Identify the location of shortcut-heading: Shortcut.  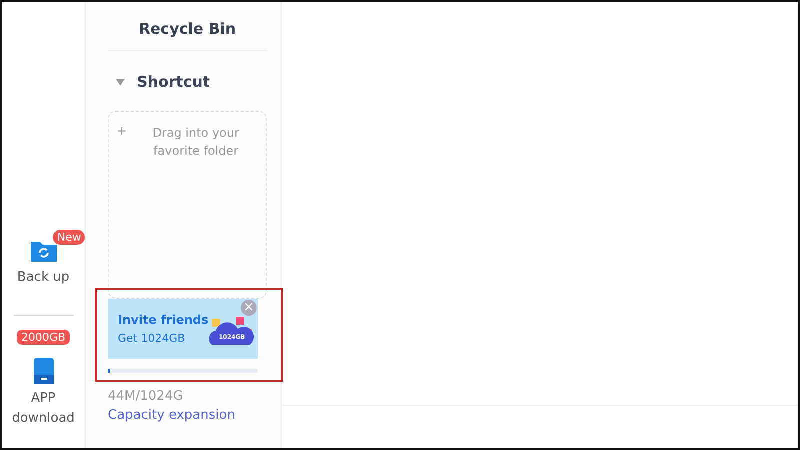
(173, 82).